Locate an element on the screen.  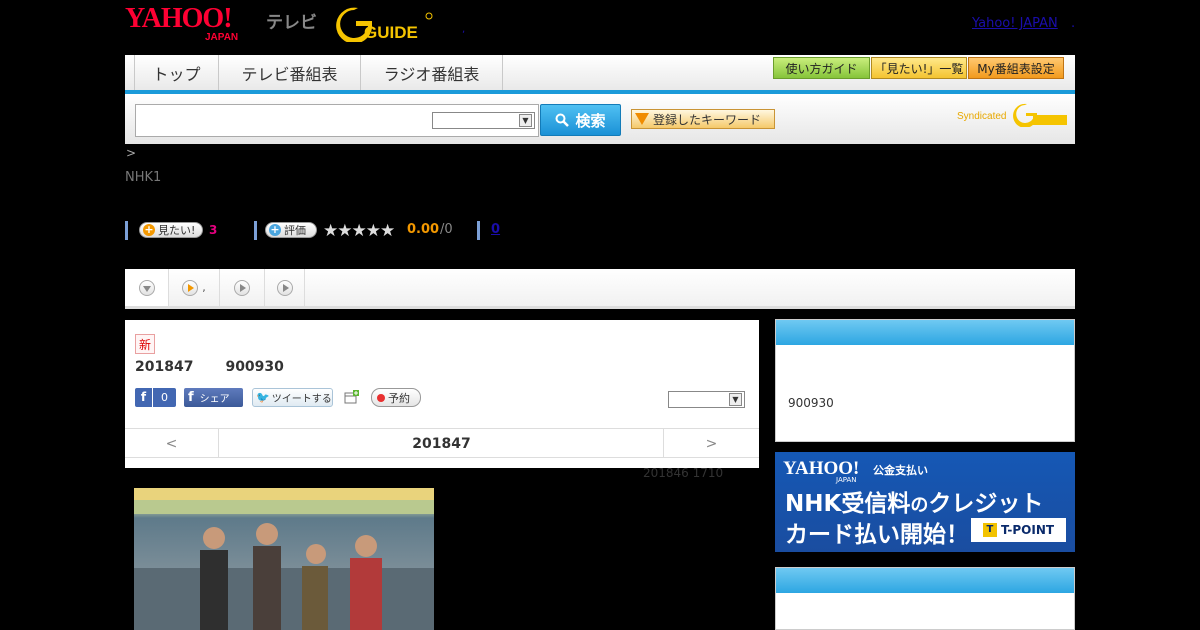
search-button: 検索 is located at coordinates (580, 120).